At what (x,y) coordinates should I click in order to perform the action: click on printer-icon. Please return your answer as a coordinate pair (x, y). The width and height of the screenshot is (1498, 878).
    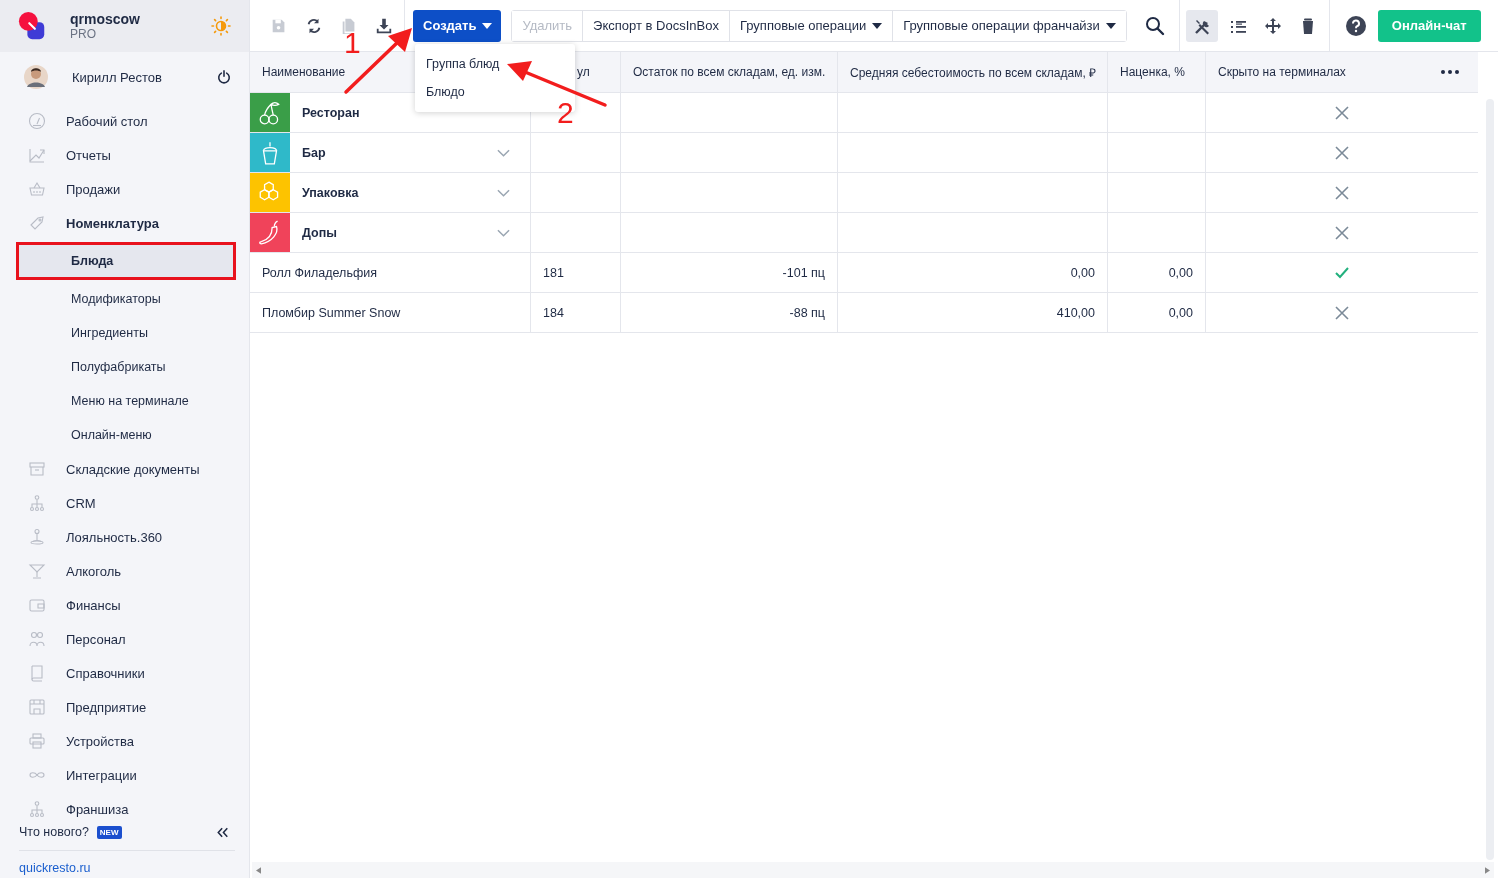
    Looking at the image, I should click on (37, 741).